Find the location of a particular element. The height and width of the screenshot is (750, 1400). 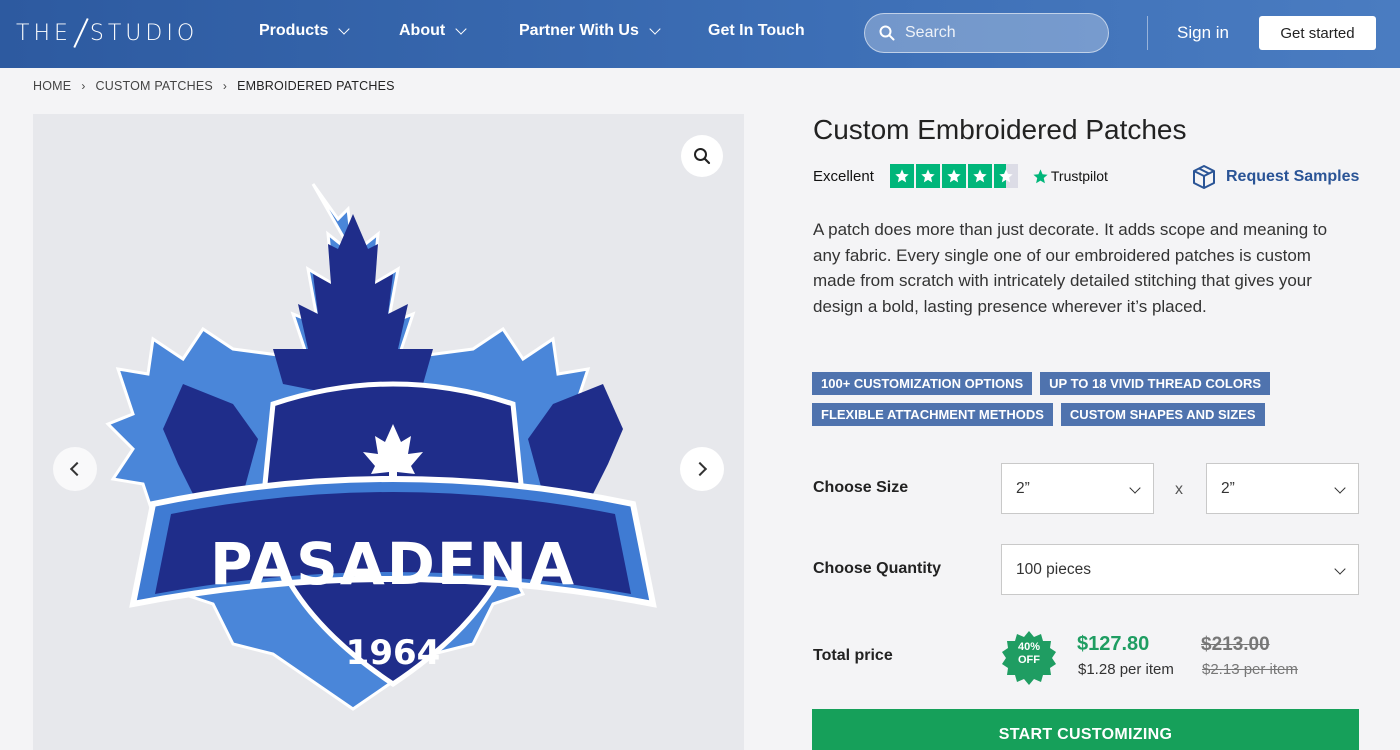

nav-get-in-touch-label: Get In Touch is located at coordinates (756, 30).